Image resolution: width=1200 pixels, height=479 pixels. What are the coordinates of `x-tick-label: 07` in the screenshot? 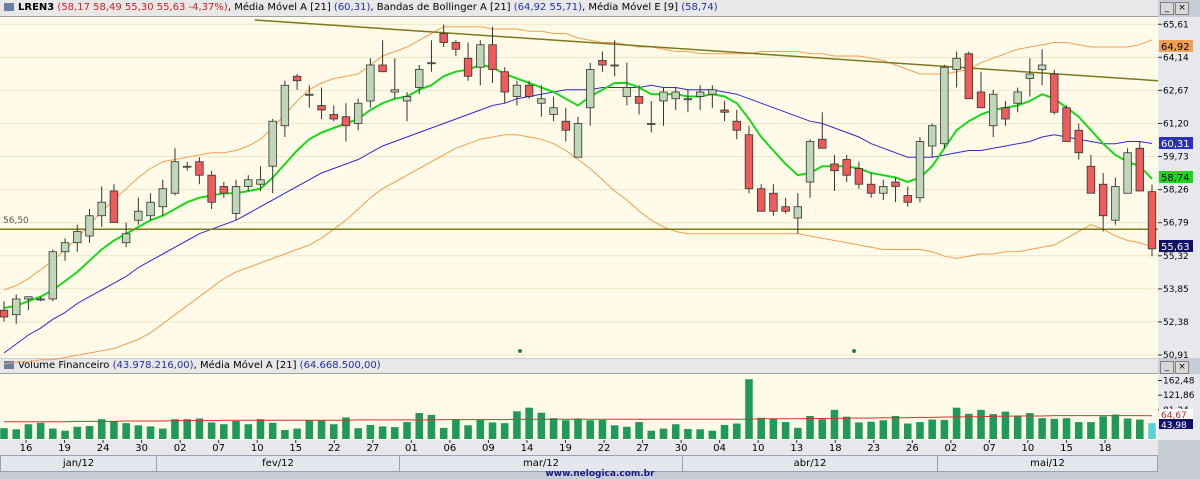 It's located at (218, 448).